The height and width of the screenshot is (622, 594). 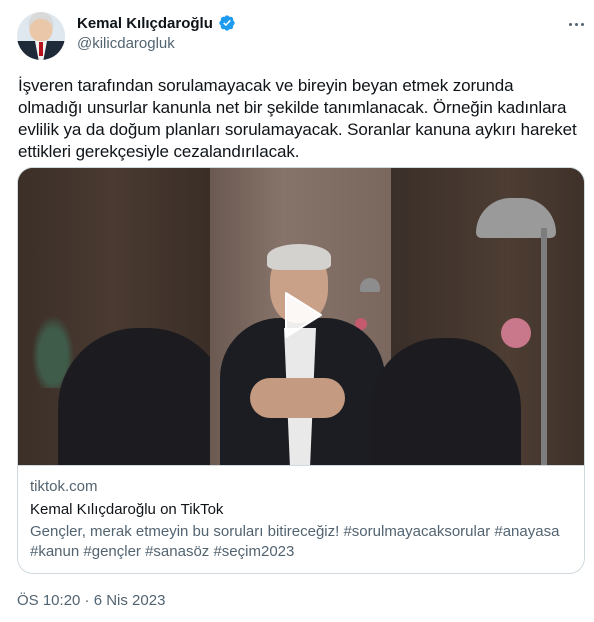 What do you see at coordinates (227, 23) in the screenshot?
I see `verified-badge-icon` at bounding box center [227, 23].